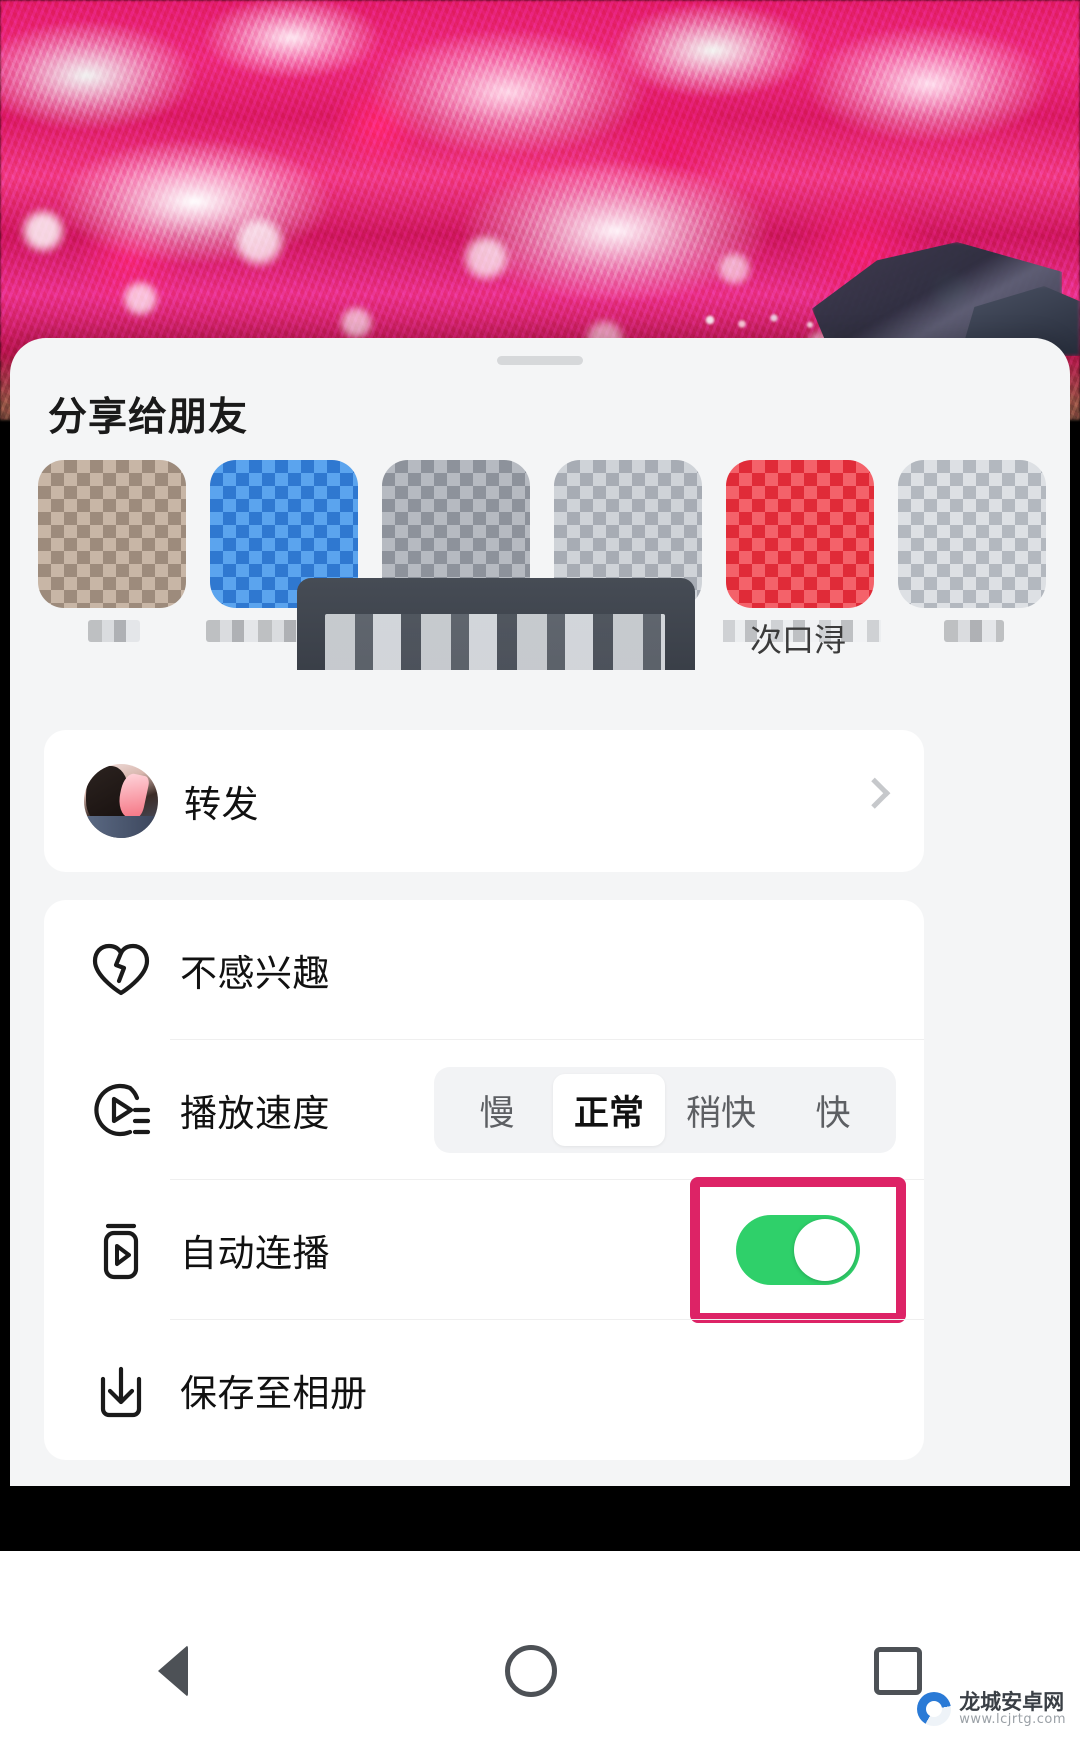 This screenshot has height=1751, width=1080. I want to click on avatar, so click(121, 801).